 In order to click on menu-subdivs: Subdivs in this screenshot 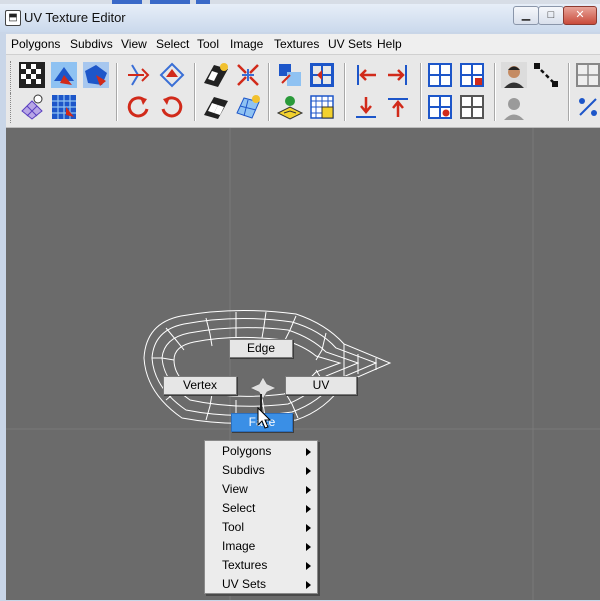, I will do `click(91, 44)`.